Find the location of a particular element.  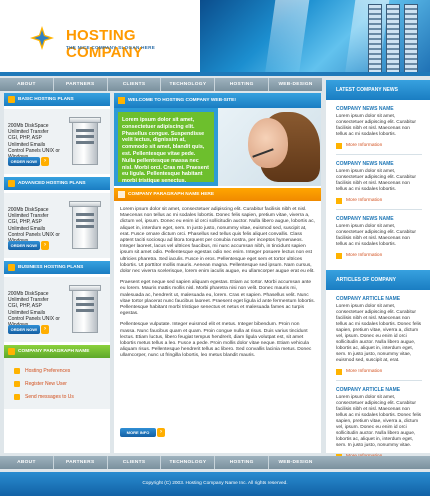

nav-hosting: HOSTING is located at coordinates (242, 84).